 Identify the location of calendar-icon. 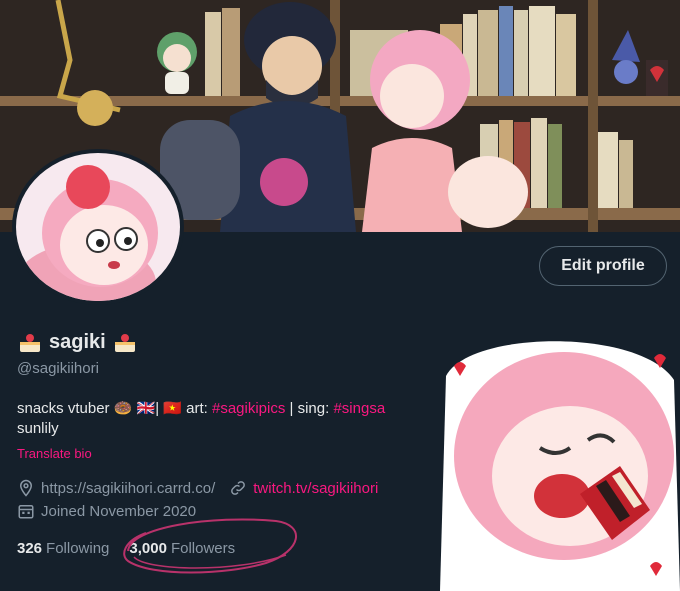
(26, 512).